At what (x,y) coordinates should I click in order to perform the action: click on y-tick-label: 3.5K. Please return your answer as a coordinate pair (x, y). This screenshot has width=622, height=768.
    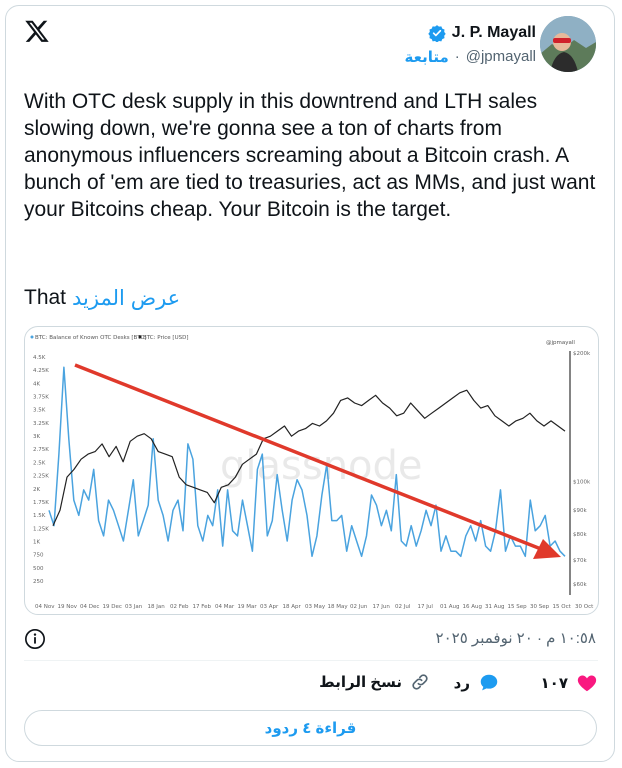
    Looking at the image, I should click on (39, 411).